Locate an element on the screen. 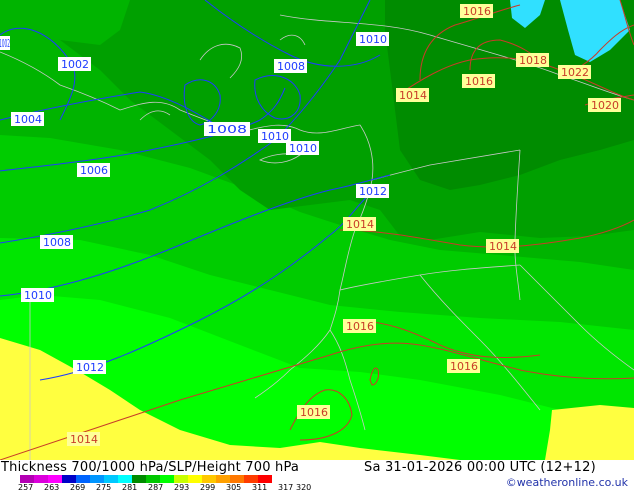 The width and height of the screenshot is (634, 492). colorbar-label: 275 is located at coordinates (104, 487).